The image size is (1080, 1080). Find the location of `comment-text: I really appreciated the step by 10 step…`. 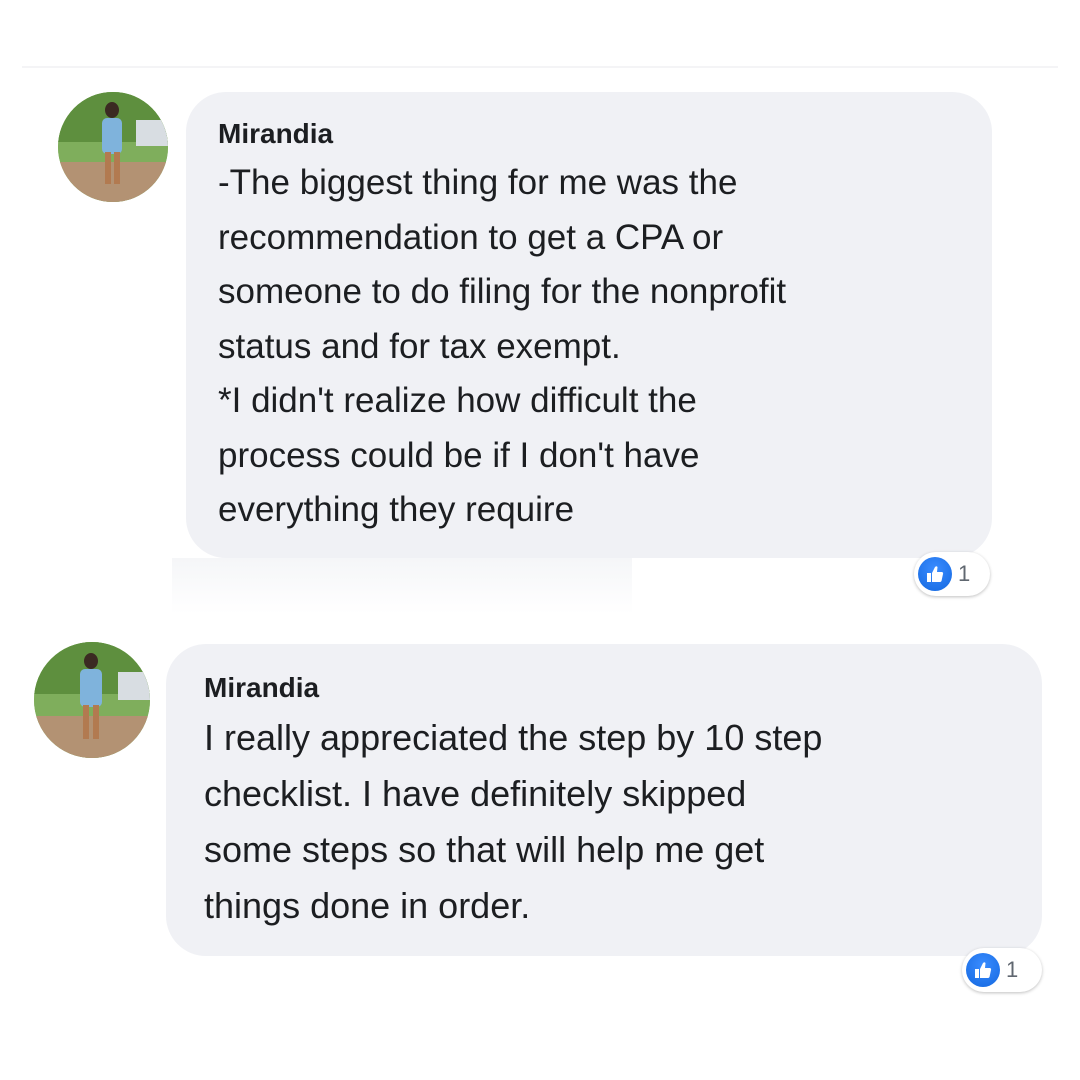

comment-text: I really appreciated the step by 10 step… is located at coordinates (513, 821).